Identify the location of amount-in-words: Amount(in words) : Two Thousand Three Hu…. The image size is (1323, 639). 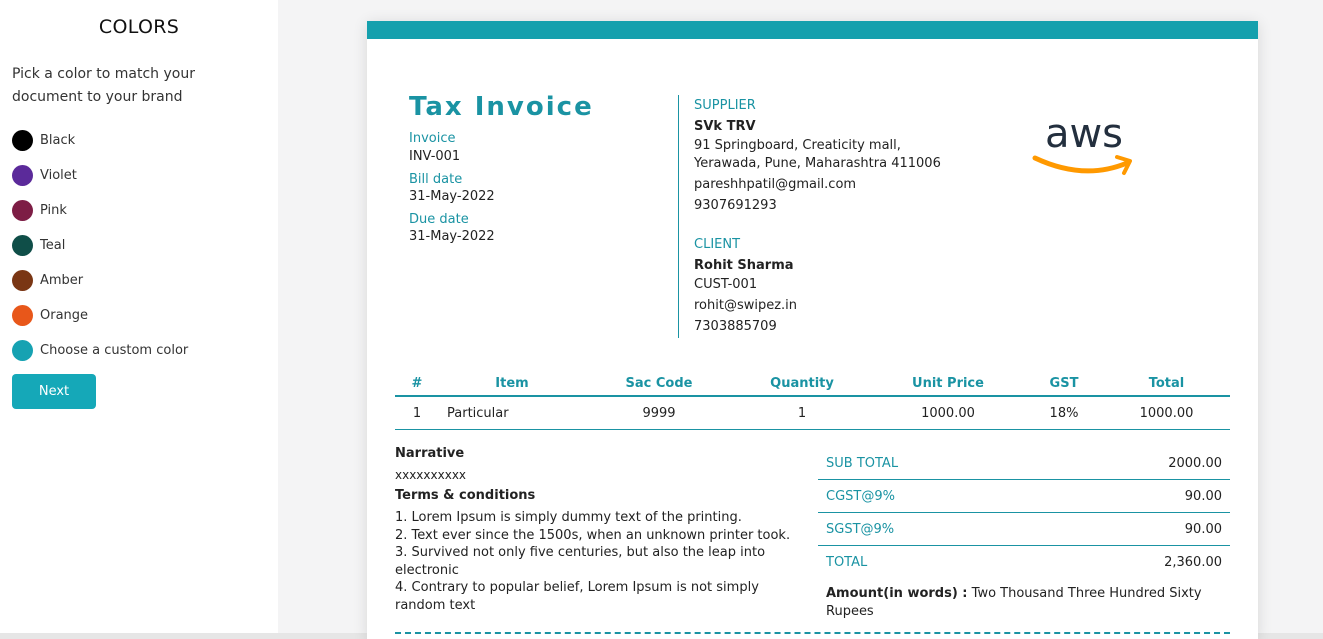
(1016, 603).